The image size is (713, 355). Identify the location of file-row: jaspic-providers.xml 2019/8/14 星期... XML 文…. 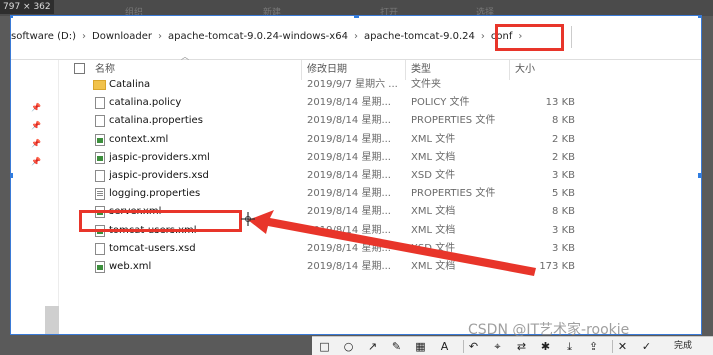
(356, 158).